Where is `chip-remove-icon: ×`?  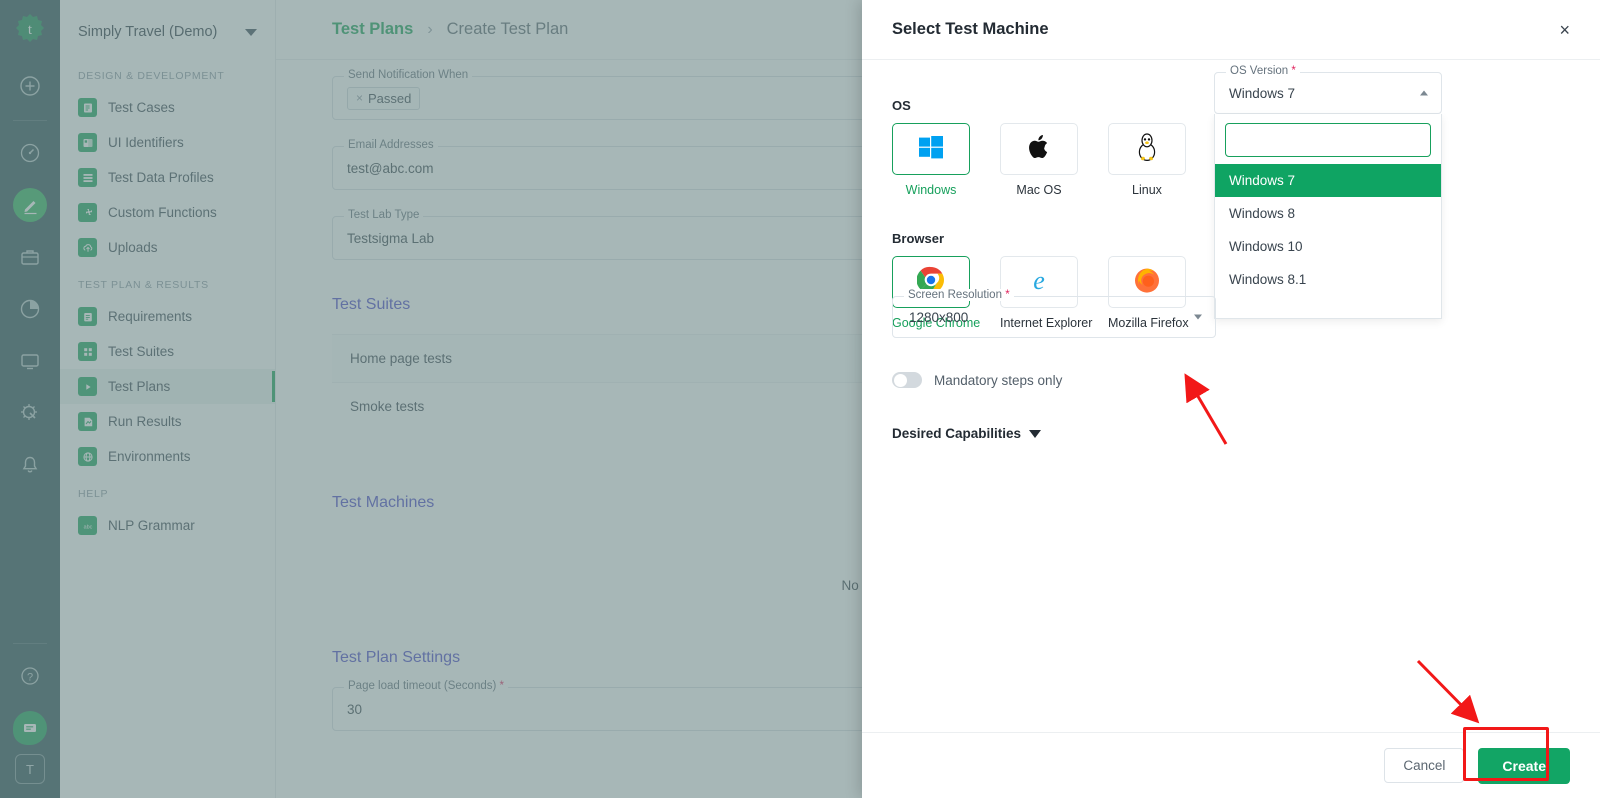 chip-remove-icon: × is located at coordinates (359, 98).